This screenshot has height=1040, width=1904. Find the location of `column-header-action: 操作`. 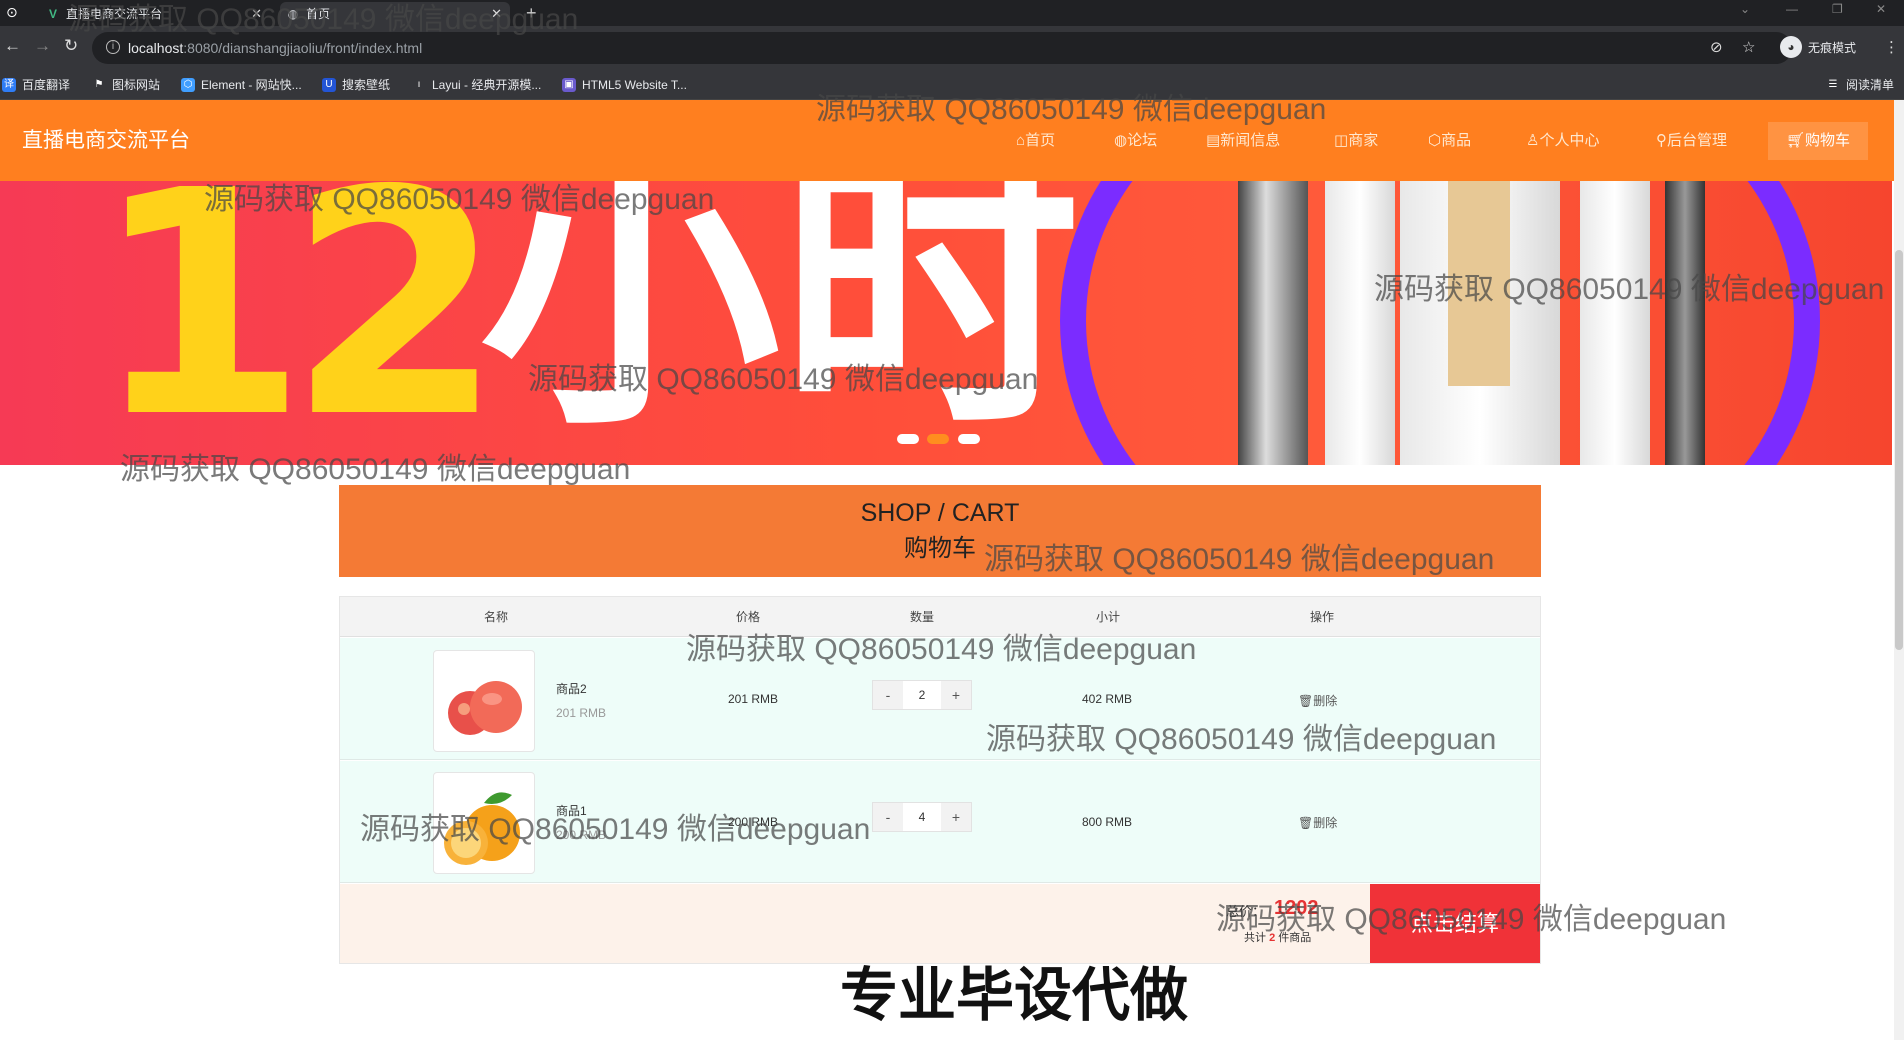

column-header-action: 操作 is located at coordinates (1322, 617).